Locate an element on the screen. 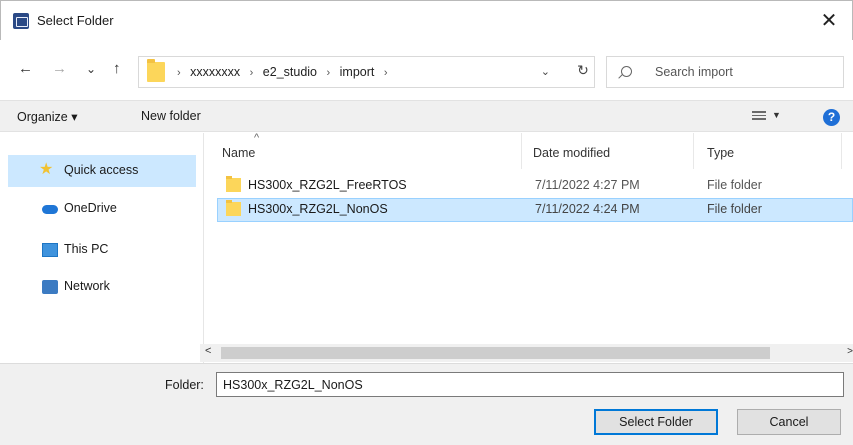  help-icon: ? is located at coordinates (831, 117).